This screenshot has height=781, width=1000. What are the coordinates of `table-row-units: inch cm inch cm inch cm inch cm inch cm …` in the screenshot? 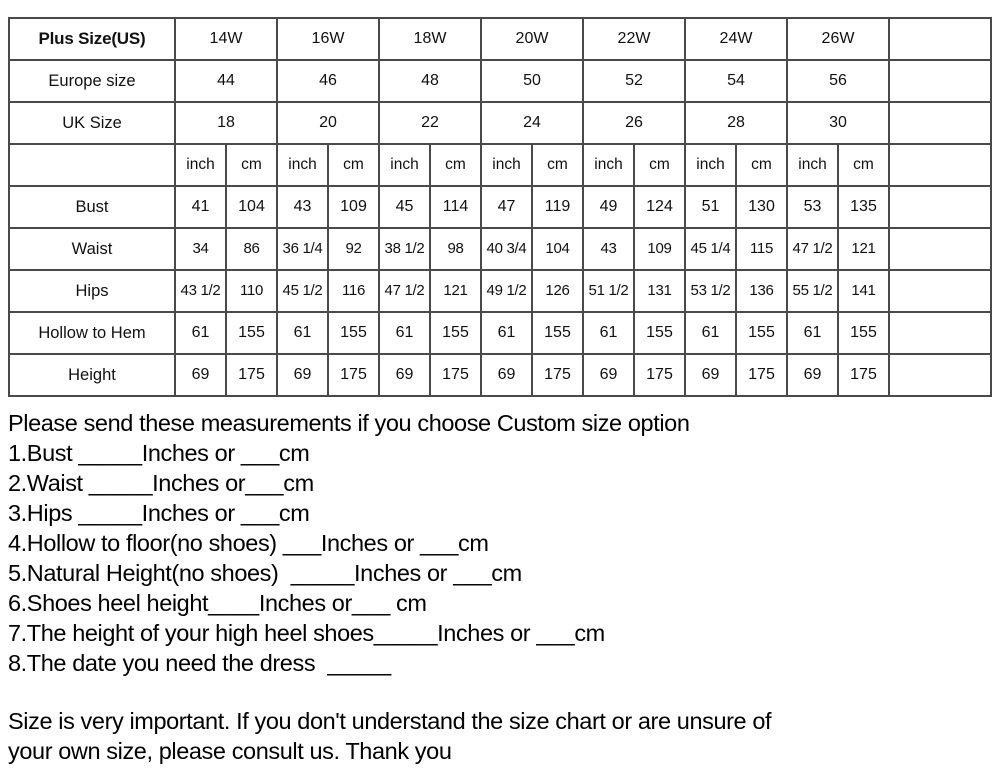 It's located at (500, 165).